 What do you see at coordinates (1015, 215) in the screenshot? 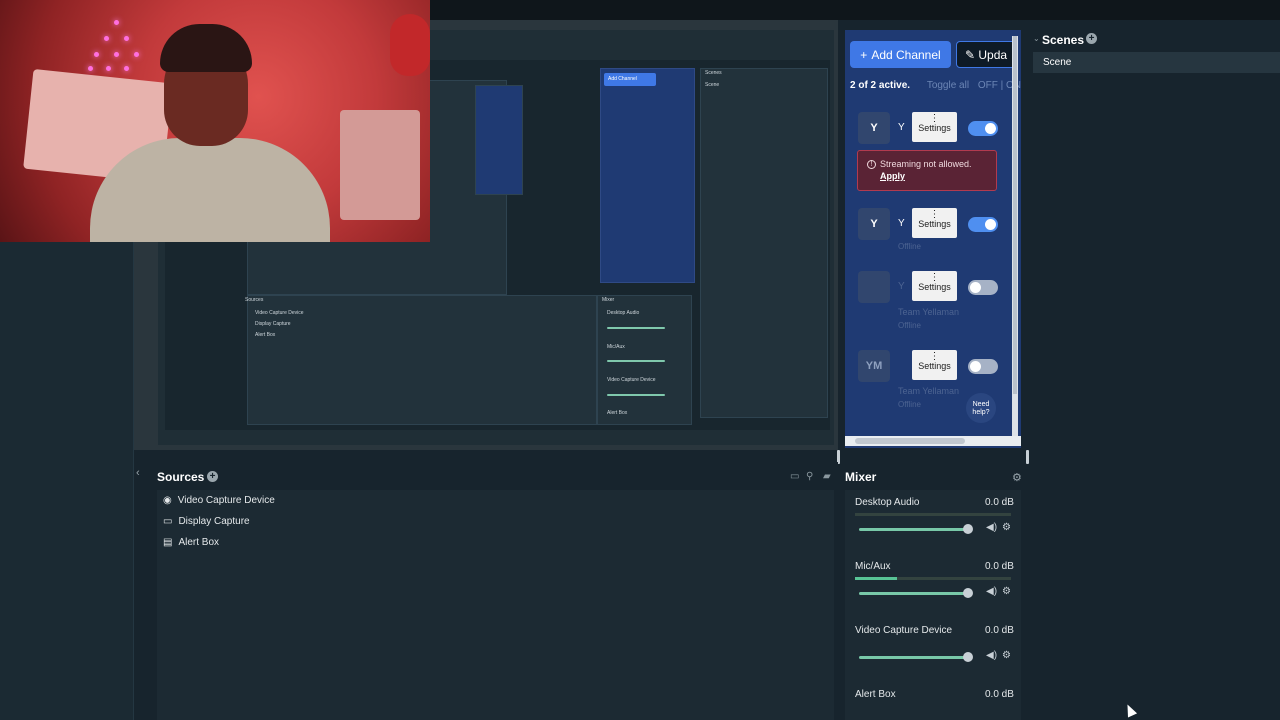
I see `channel-panel-scroll-thumb` at bounding box center [1015, 215].